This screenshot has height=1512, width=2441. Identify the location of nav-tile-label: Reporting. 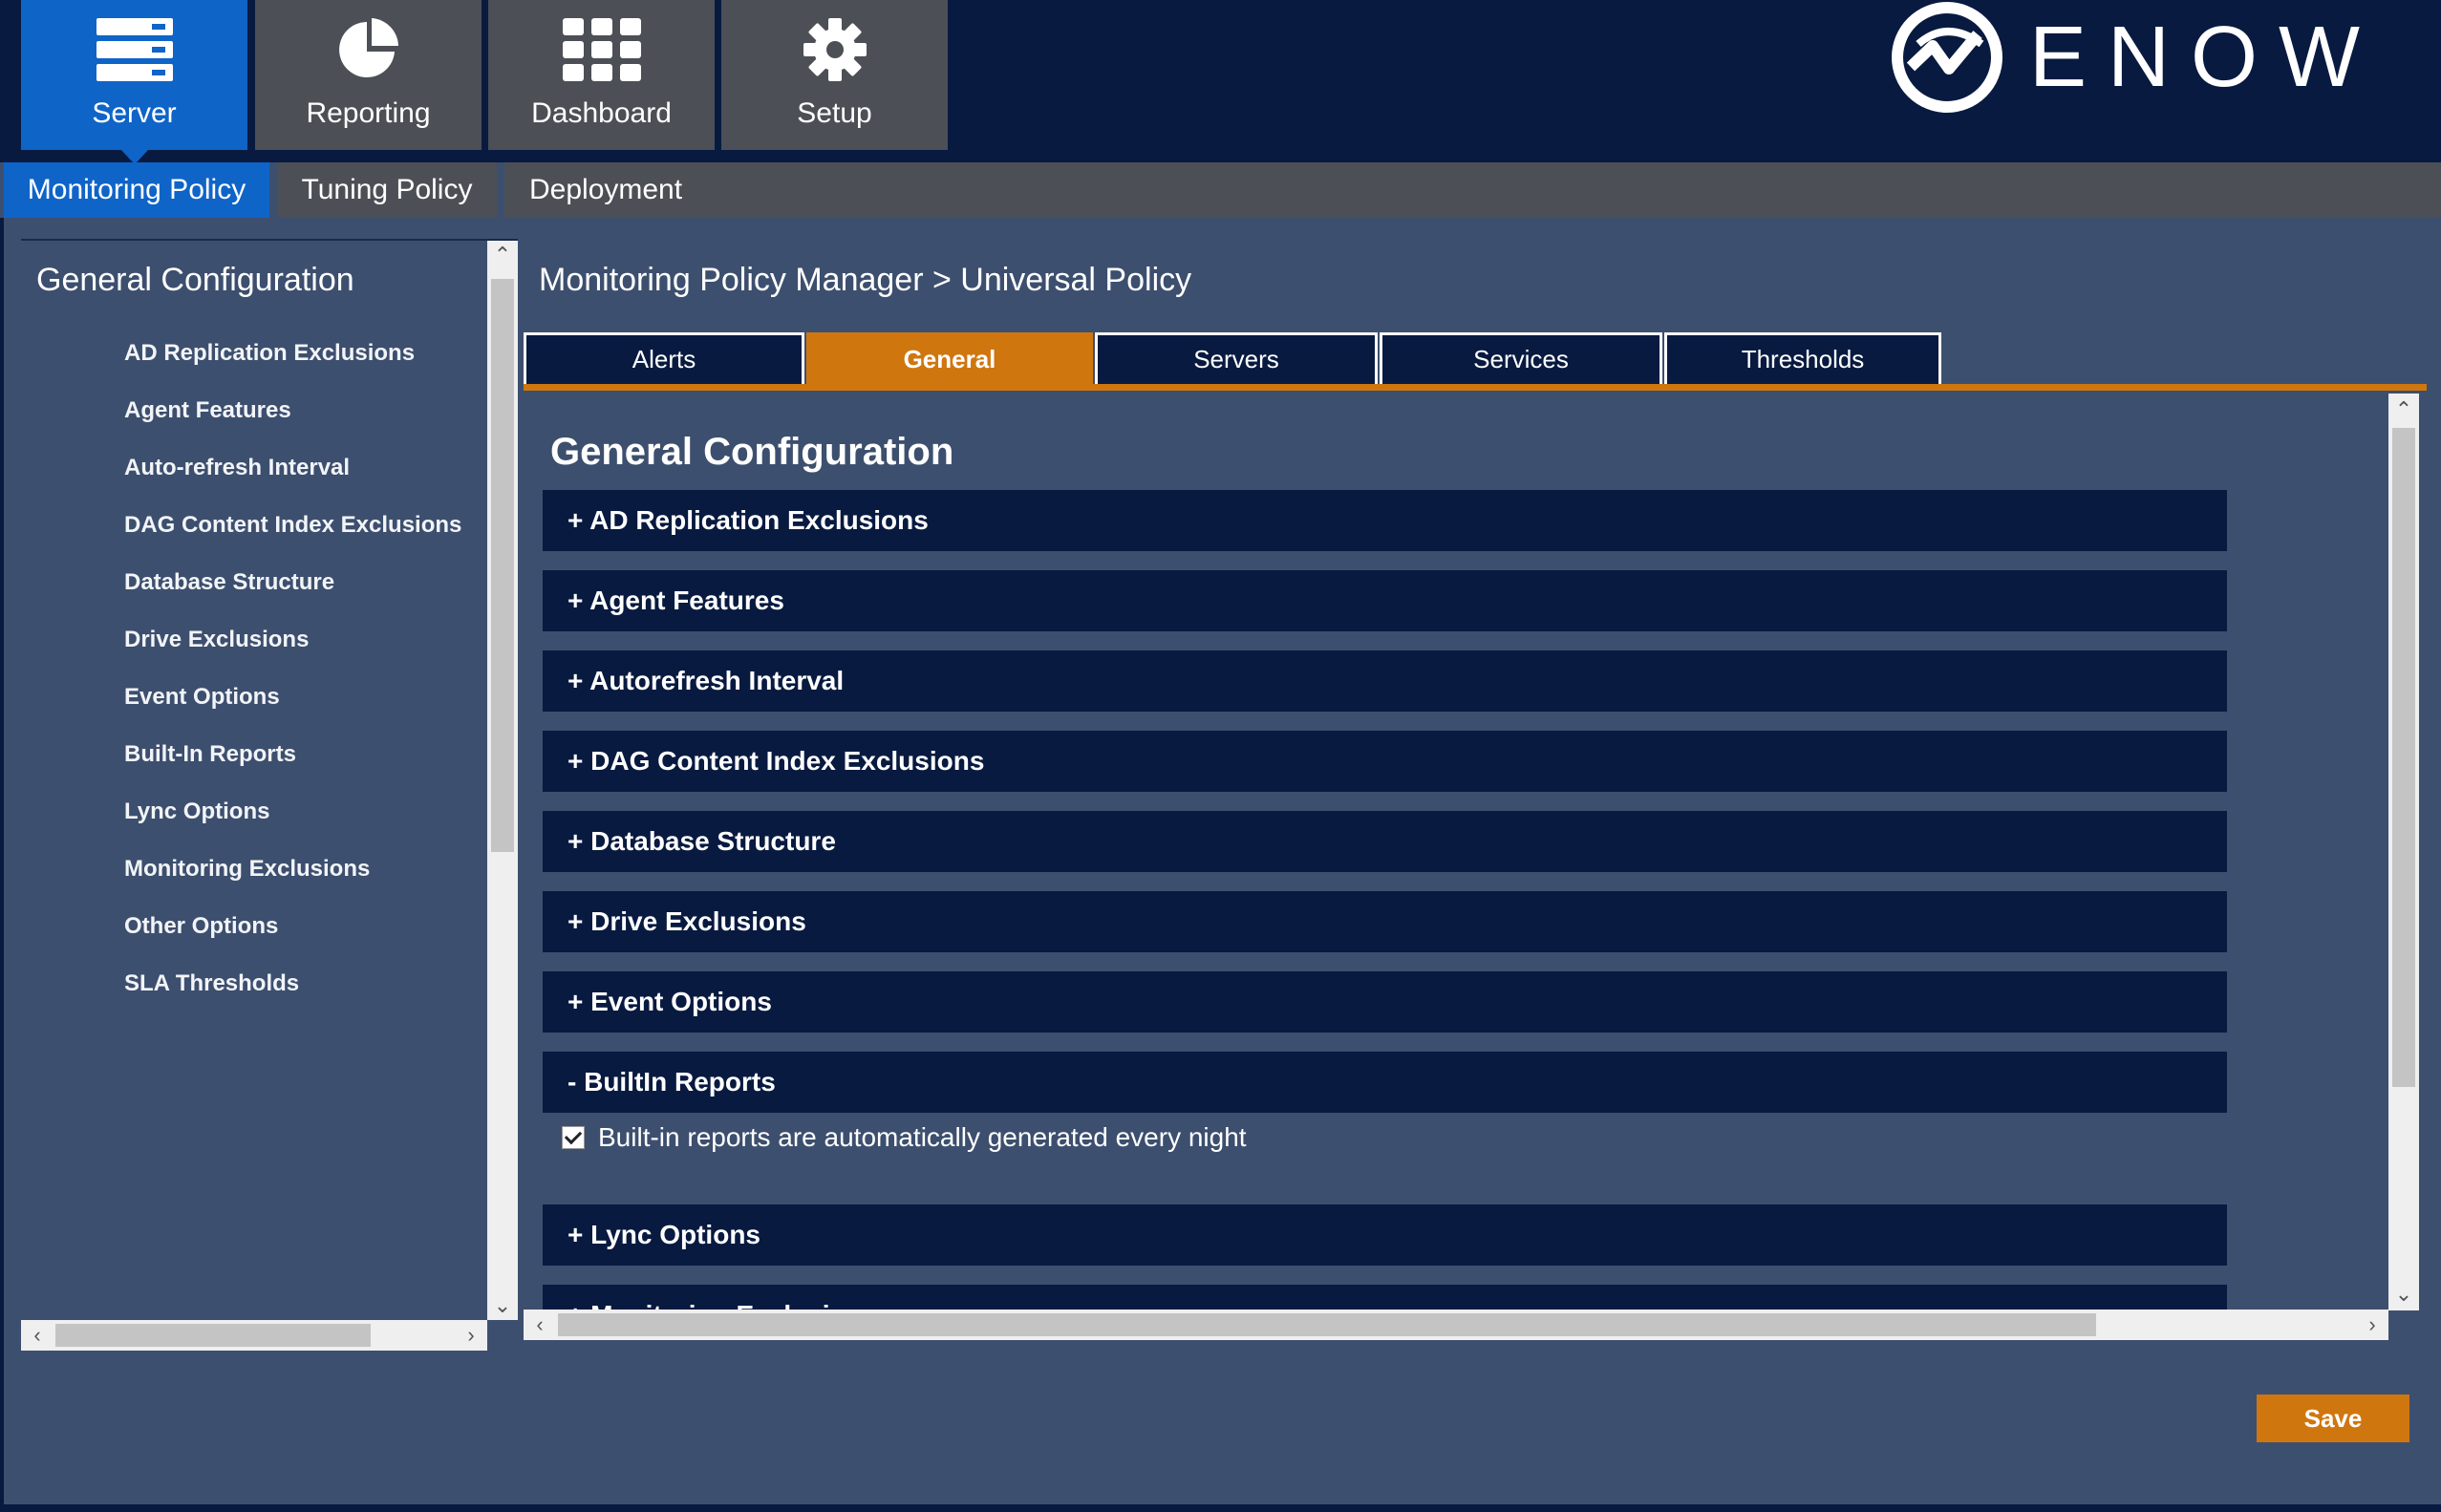
(368, 113).